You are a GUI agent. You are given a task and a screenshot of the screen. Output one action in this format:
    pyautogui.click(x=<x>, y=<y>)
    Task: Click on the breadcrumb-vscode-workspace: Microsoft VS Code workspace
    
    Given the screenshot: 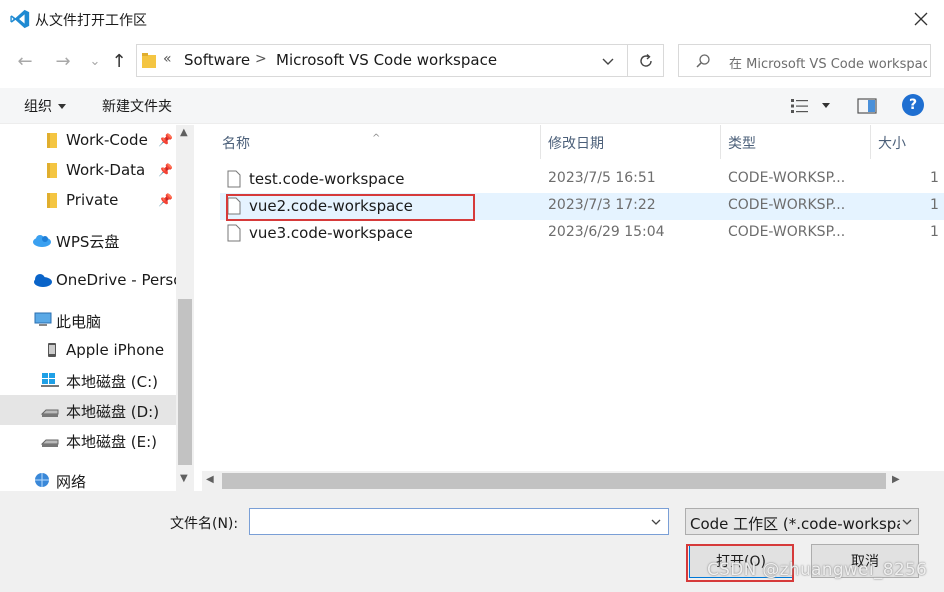 What is the action you would take?
    pyautogui.click(x=386, y=60)
    